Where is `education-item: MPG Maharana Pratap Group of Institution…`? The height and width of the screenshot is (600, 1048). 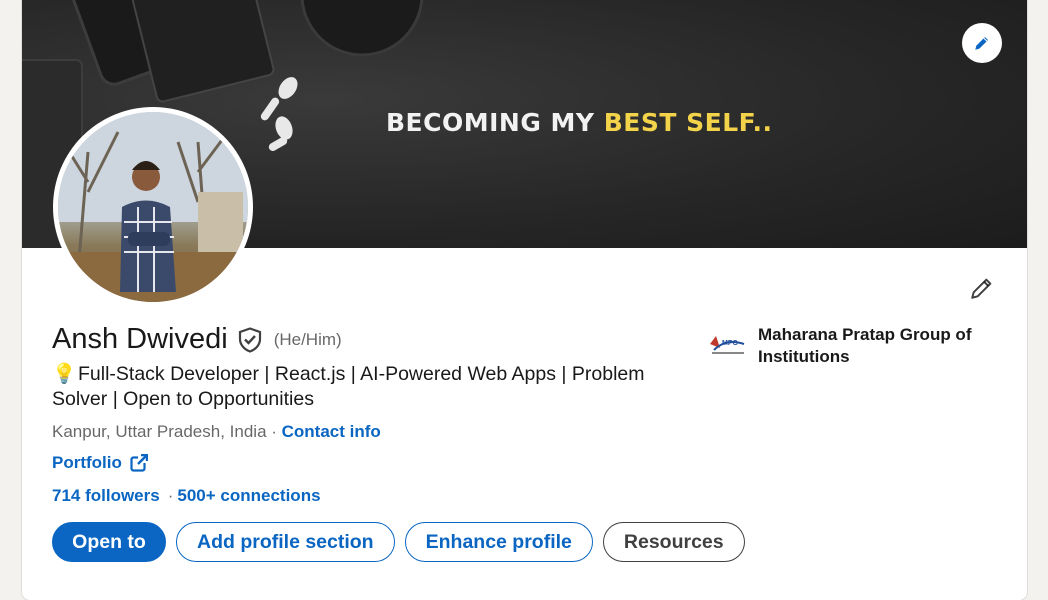 education-item: MPG Maharana Pratap Group of Institution… is located at coordinates (852, 346).